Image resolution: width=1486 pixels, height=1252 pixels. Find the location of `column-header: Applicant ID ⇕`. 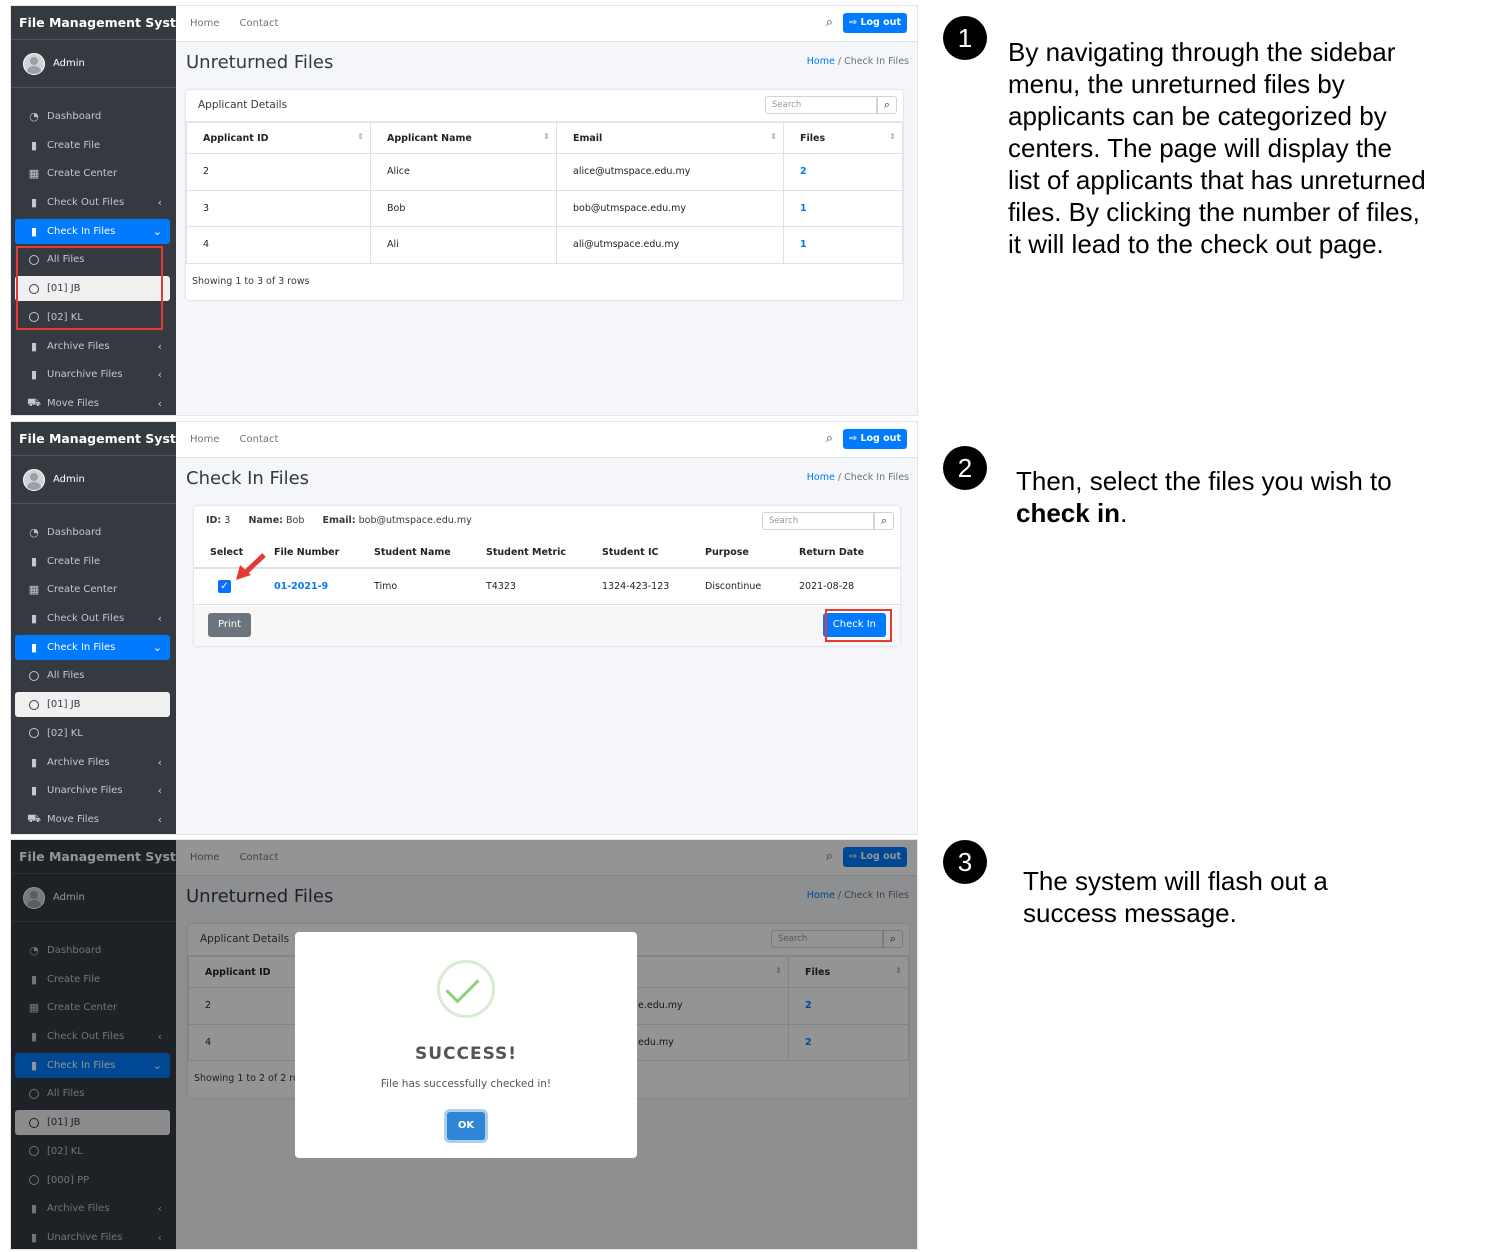

column-header: Applicant ID ⇕ is located at coordinates (278, 138).